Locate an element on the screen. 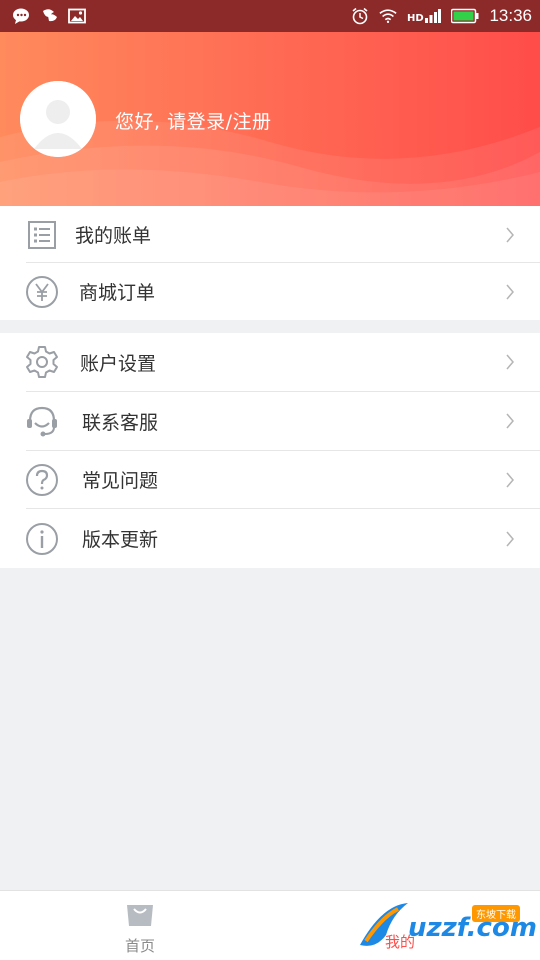  menu-item-contact-service: 联系客服 is located at coordinates (270, 421).